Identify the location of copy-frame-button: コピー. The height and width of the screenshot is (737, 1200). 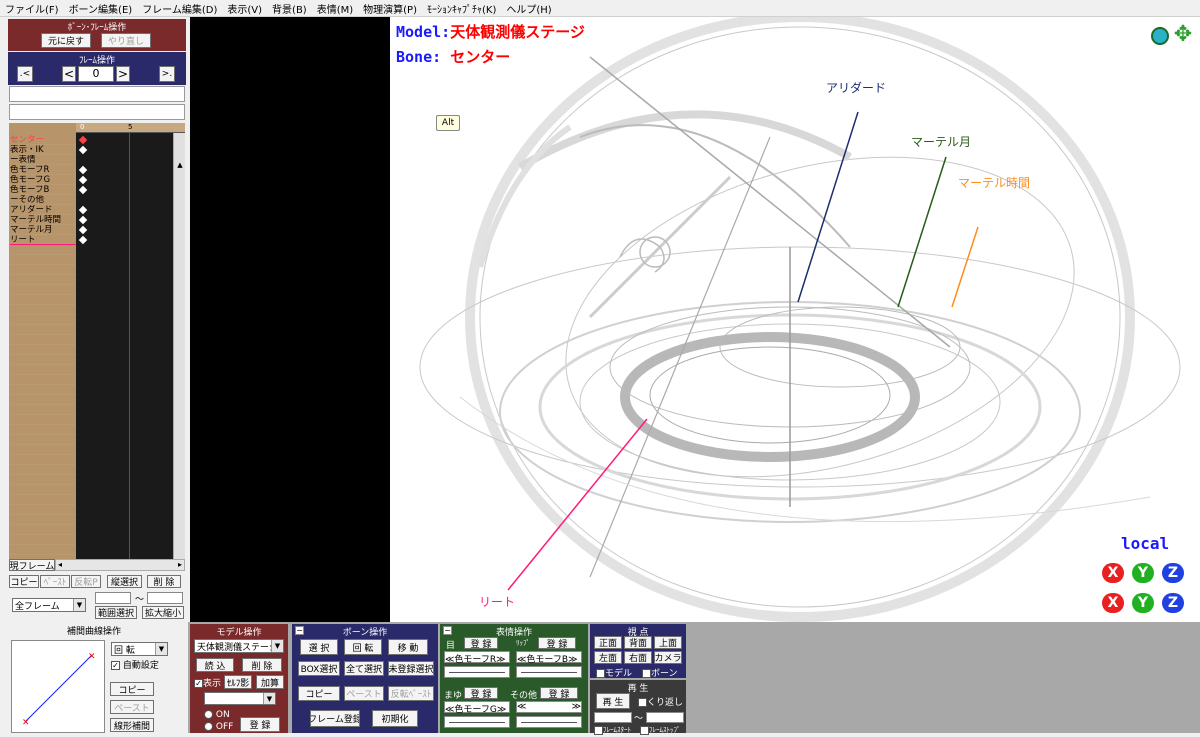
(24, 581).